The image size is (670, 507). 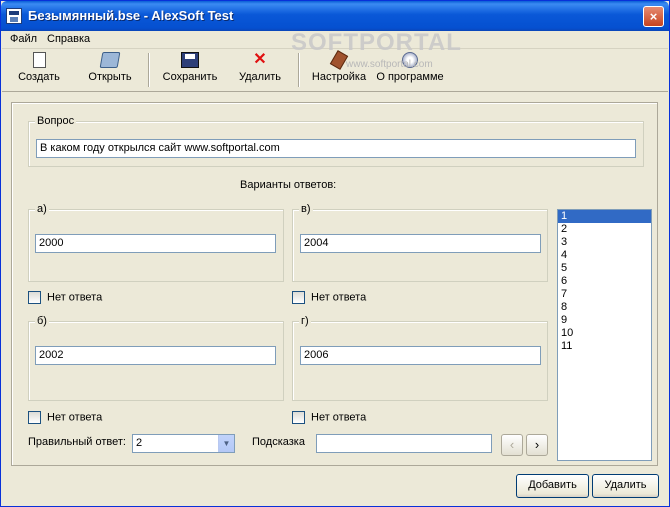 I want to click on correct-answer-select: 2 ▼, so click(x=183, y=443).